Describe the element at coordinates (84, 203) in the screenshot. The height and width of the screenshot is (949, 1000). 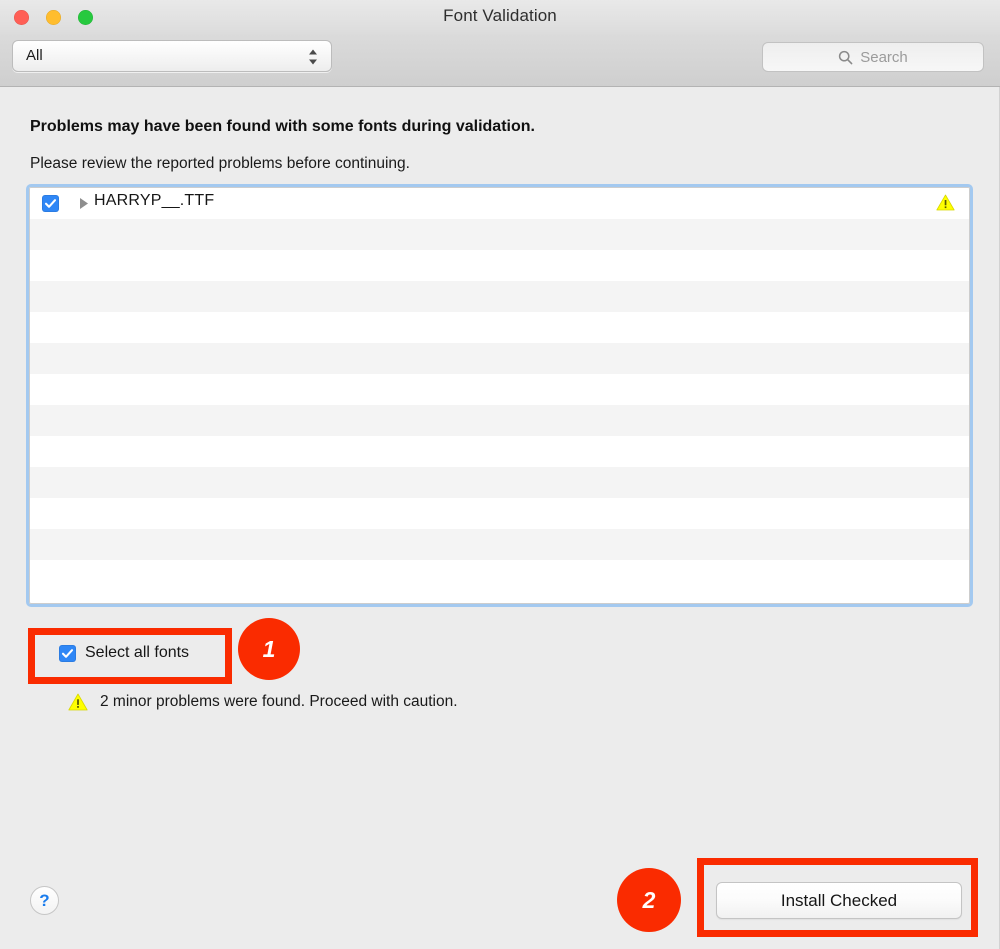
I see `disclosure-triangle-icon` at that location.